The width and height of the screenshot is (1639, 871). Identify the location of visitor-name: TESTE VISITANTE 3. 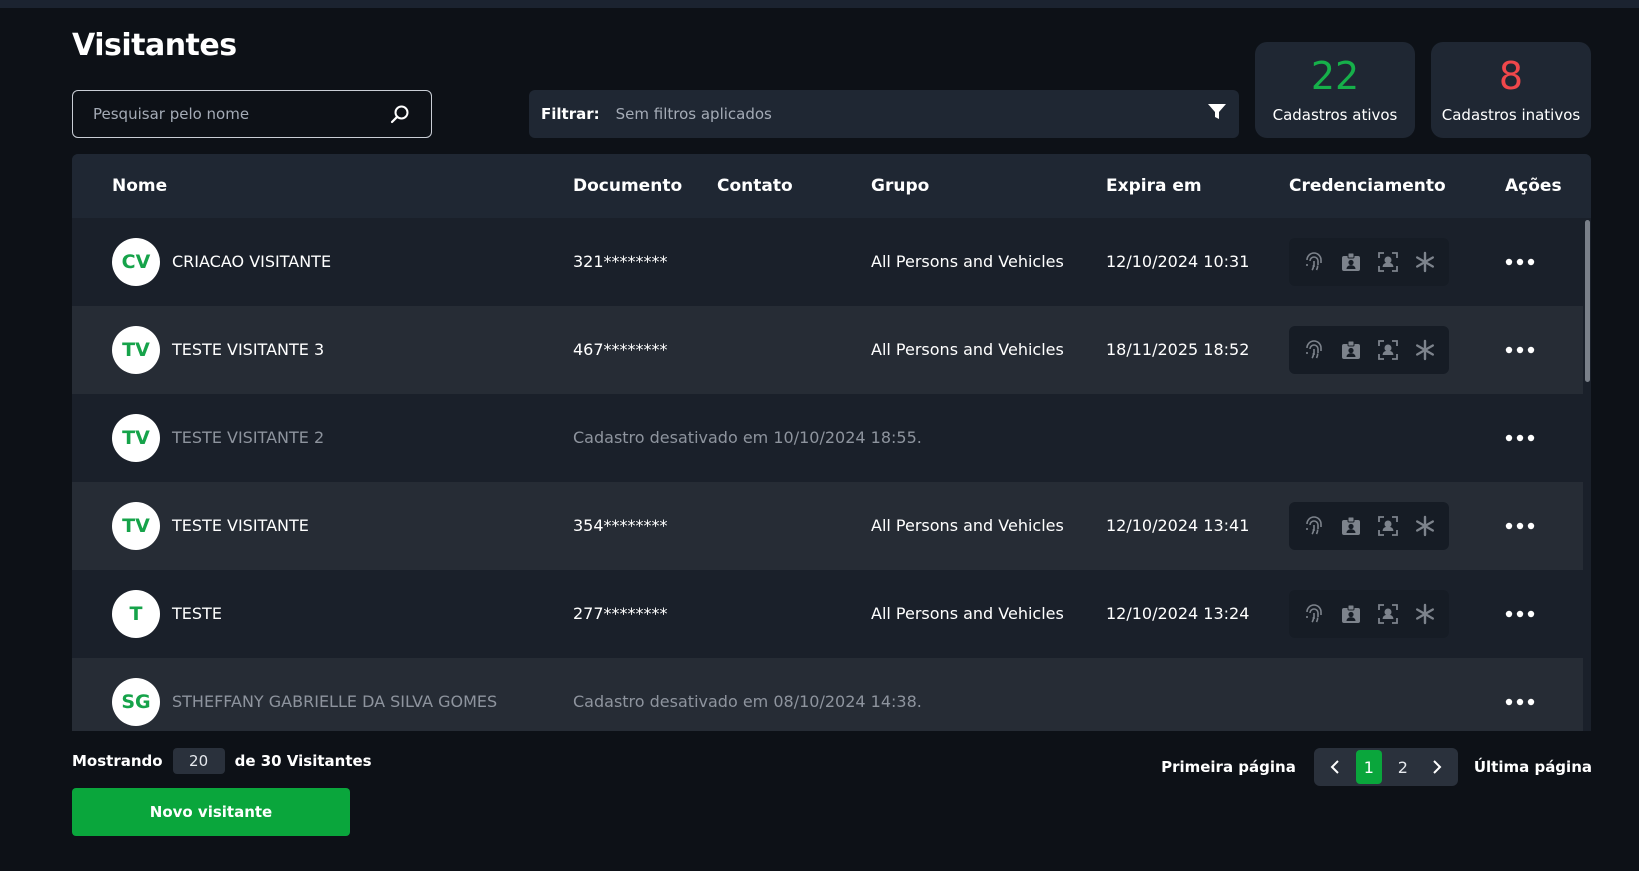
(248, 349).